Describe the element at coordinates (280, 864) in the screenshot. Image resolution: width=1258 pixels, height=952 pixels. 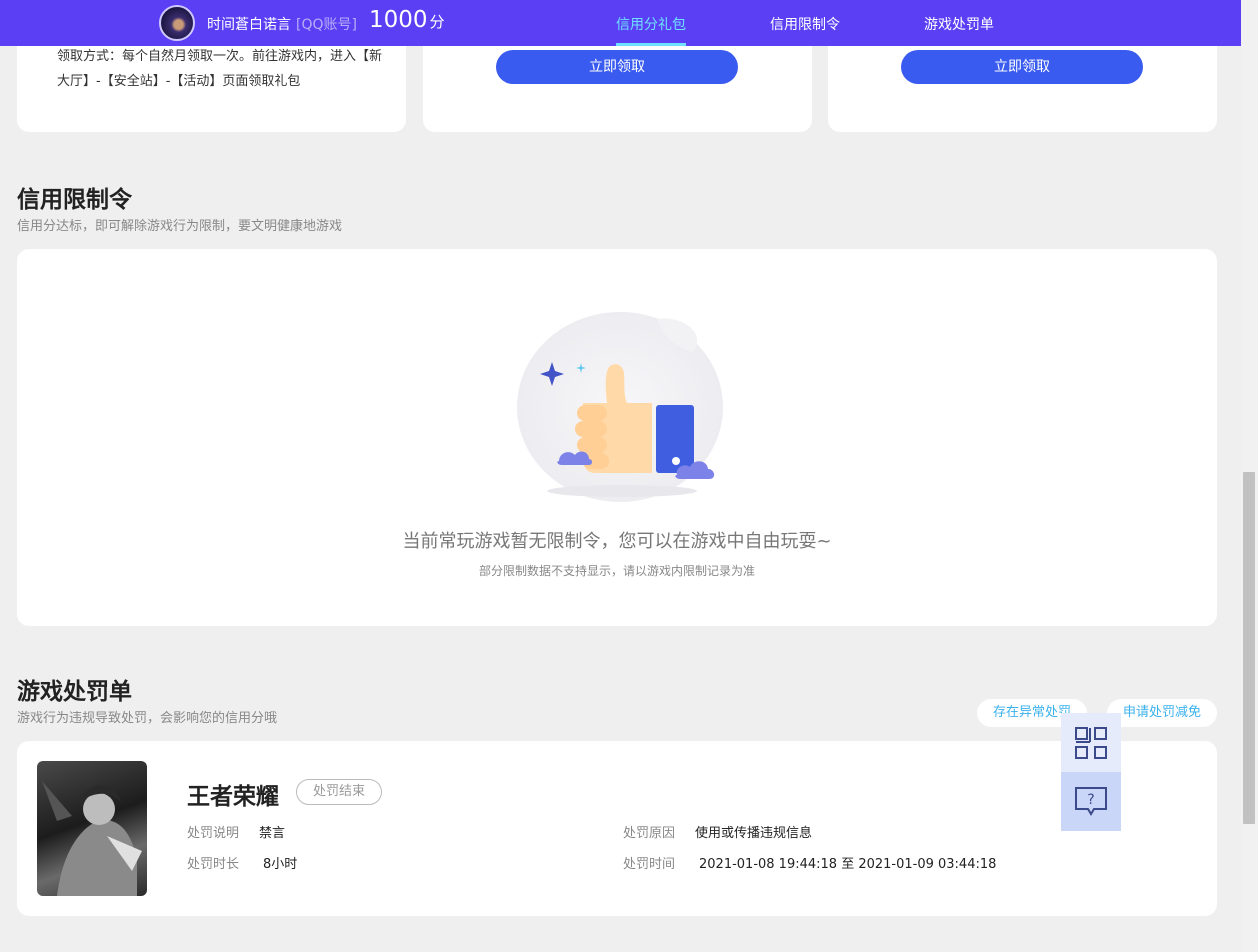
I see `penalty-duration-value: 8小时` at that location.